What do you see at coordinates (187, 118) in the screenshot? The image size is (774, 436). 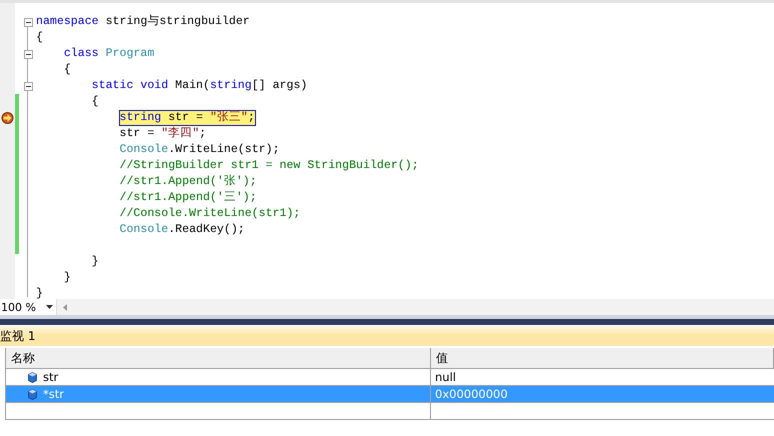 I see `current-statement: string str = "张三";` at bounding box center [187, 118].